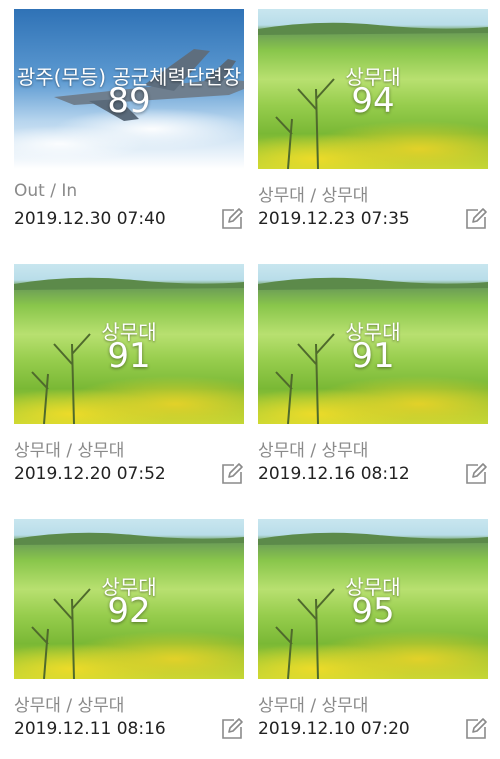 The image size is (500, 759). I want to click on score-value: 95, so click(373, 611).